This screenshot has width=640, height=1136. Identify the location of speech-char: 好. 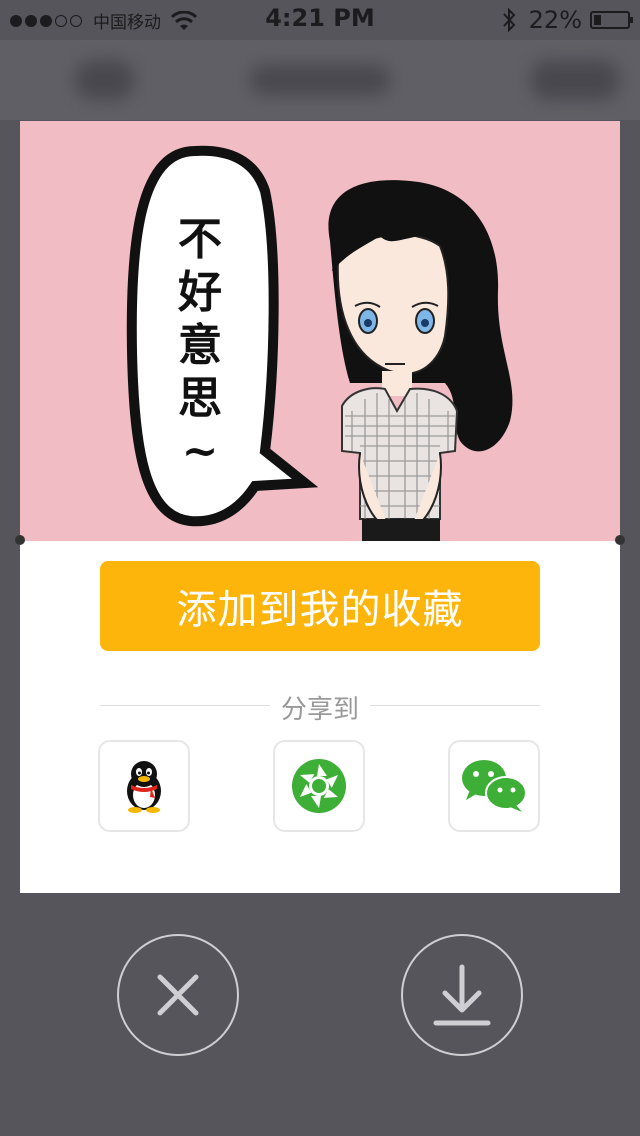
(200, 292).